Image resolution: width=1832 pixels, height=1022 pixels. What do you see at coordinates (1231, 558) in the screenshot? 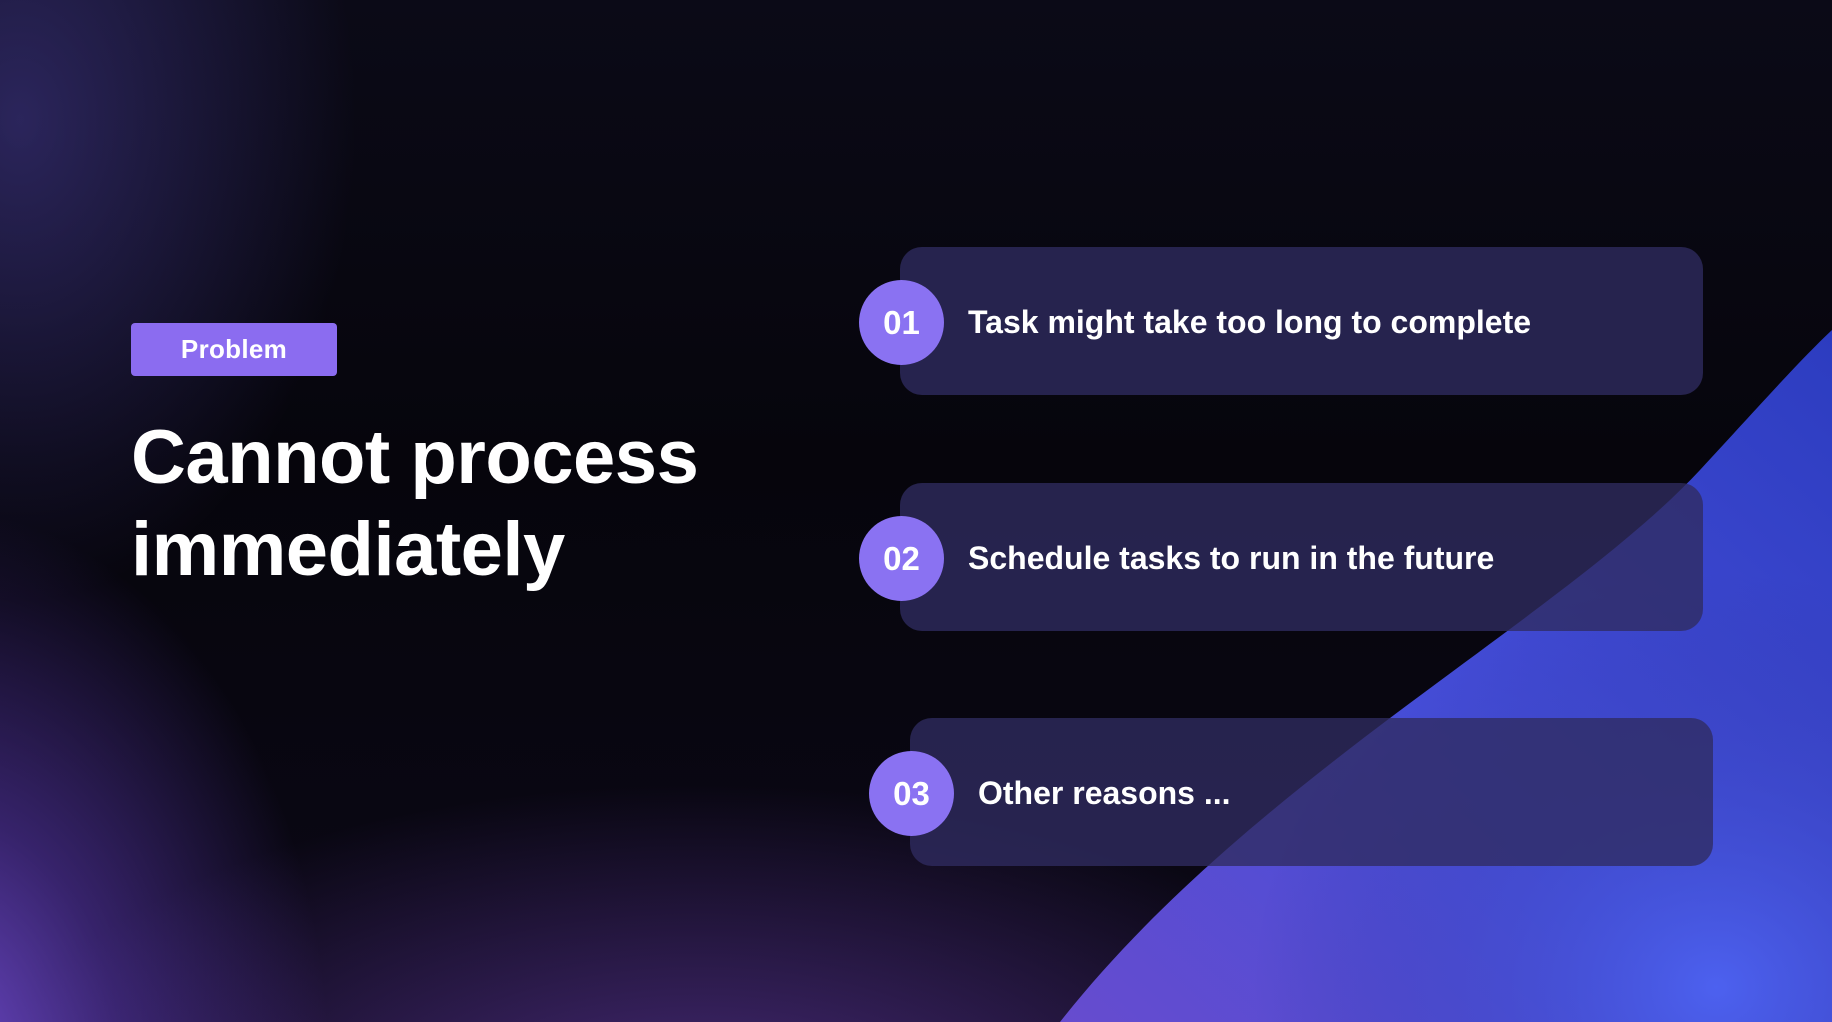
I see `reason-text-2: Schedule tasks to run in the future` at bounding box center [1231, 558].